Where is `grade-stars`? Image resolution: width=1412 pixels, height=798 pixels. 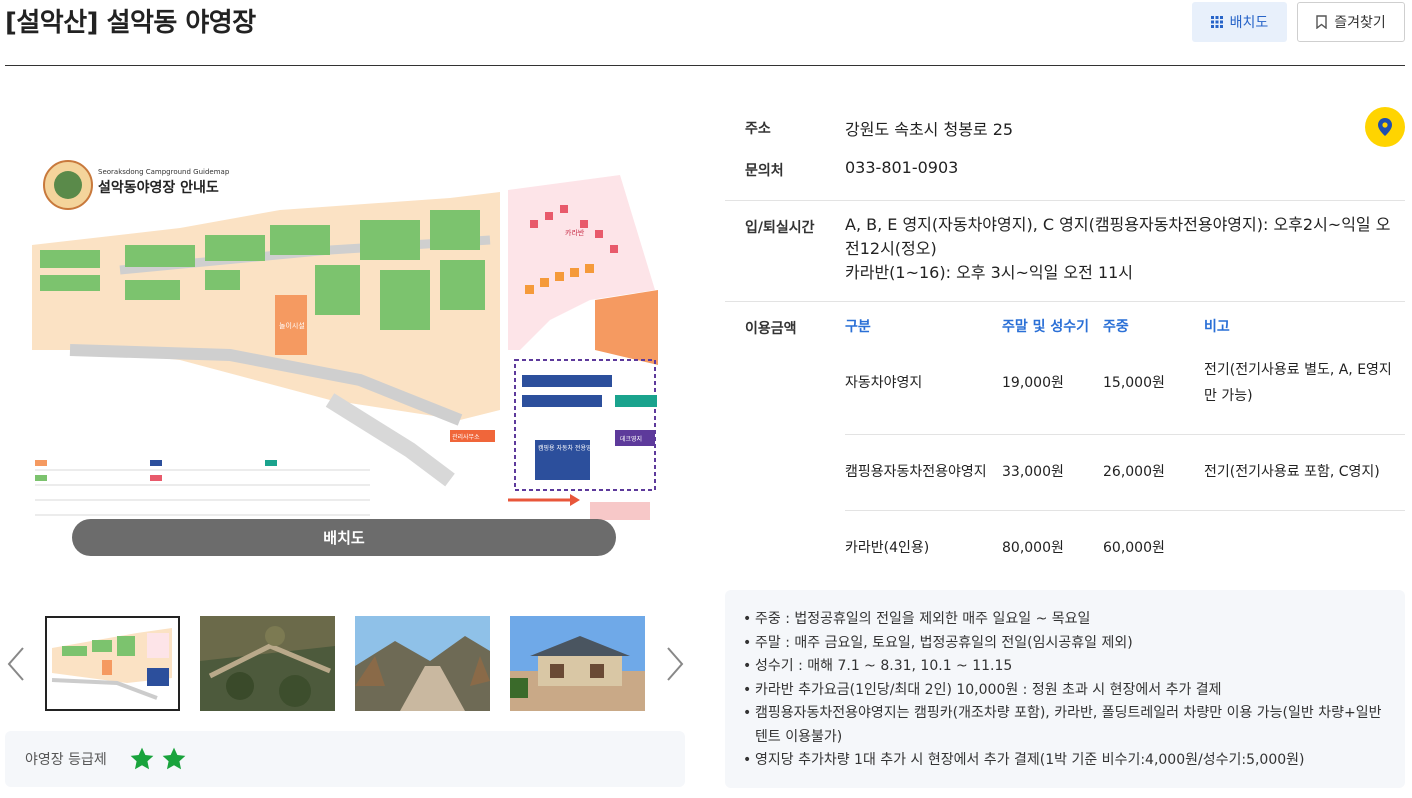 grade-stars is located at coordinates (158, 759).